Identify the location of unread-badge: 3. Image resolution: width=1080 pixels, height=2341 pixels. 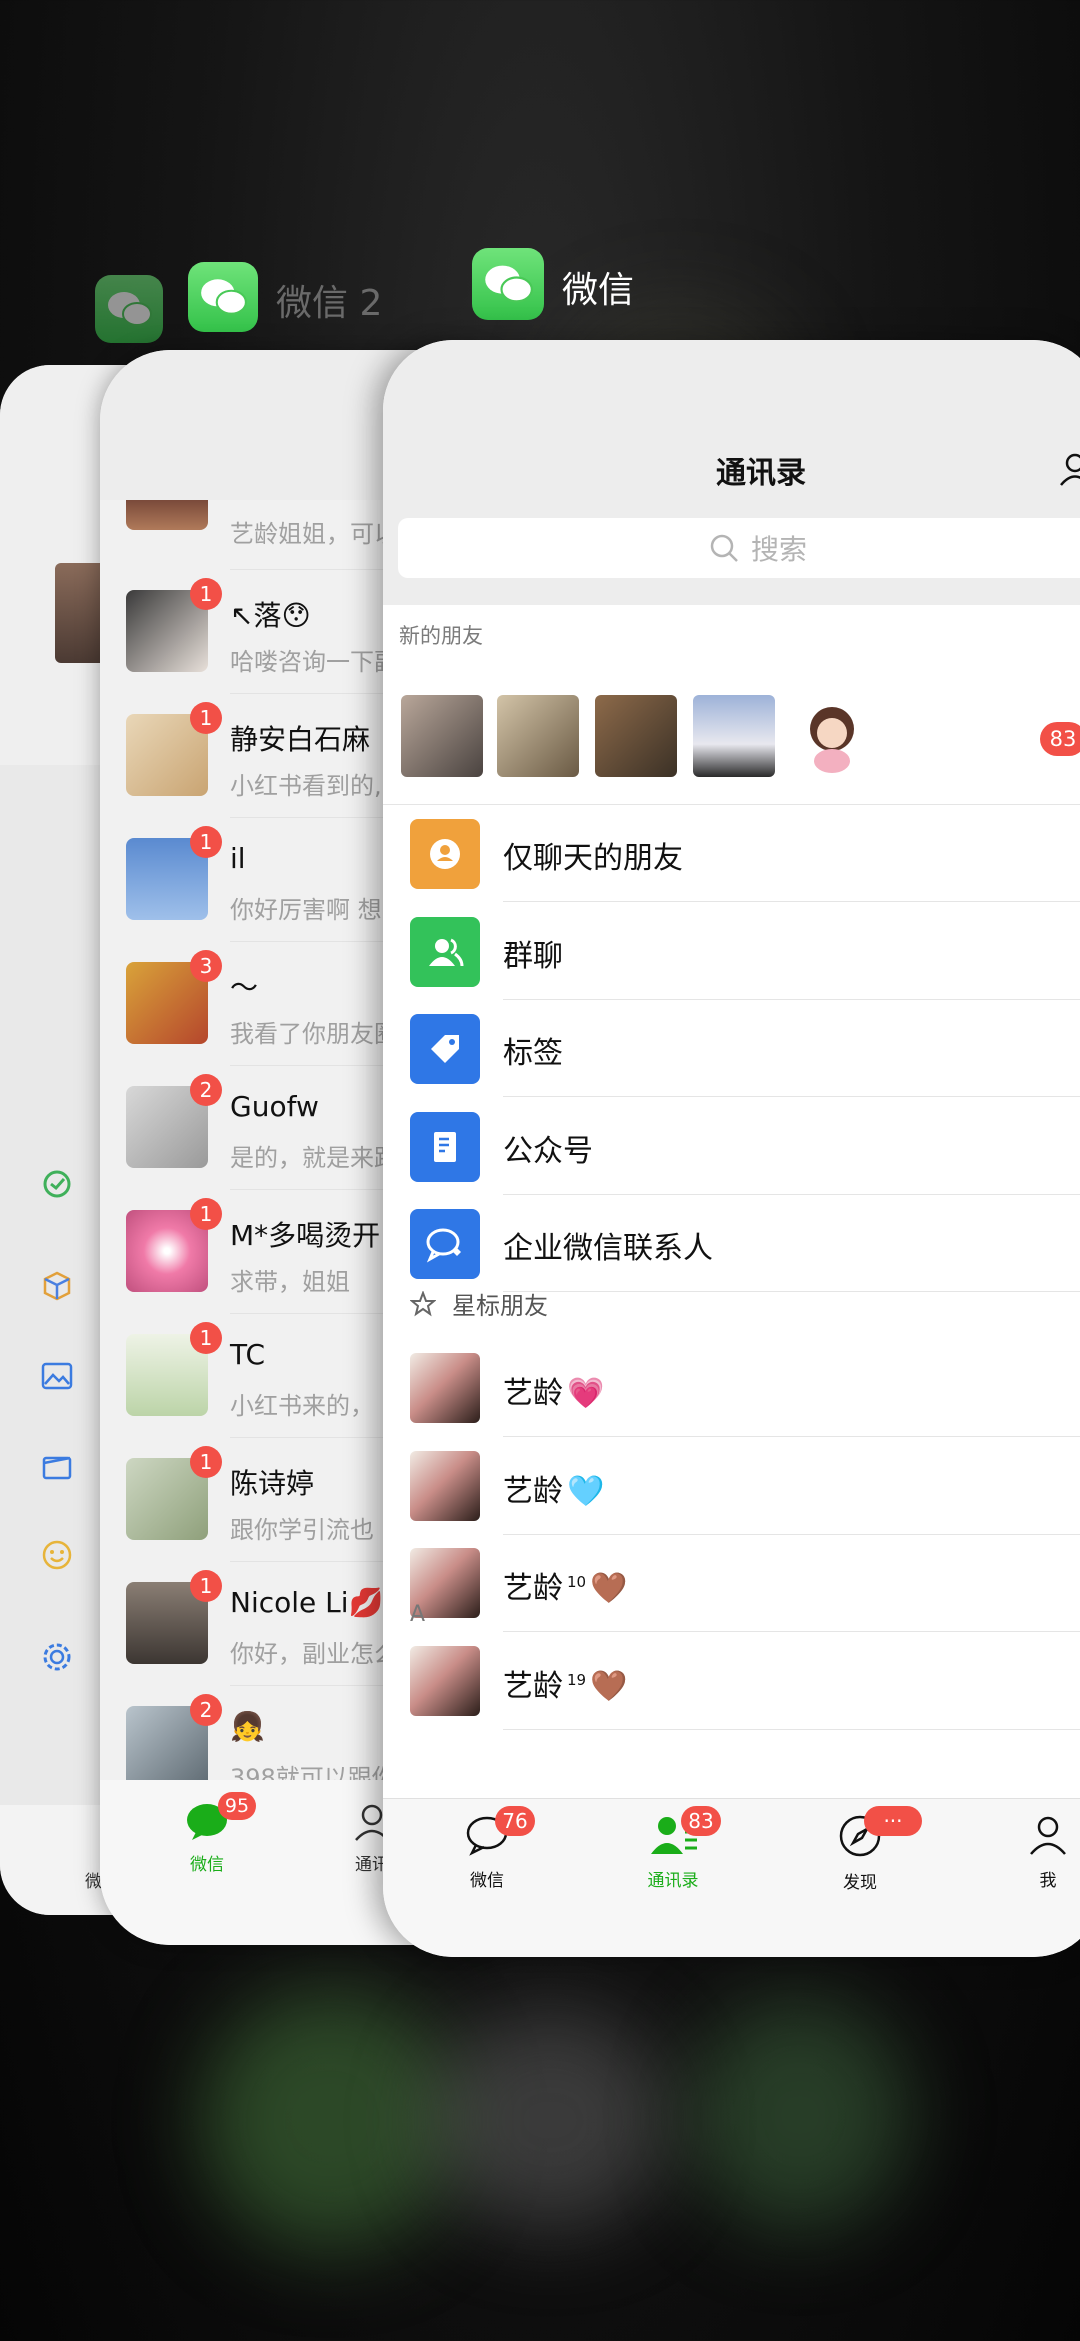
(206, 966).